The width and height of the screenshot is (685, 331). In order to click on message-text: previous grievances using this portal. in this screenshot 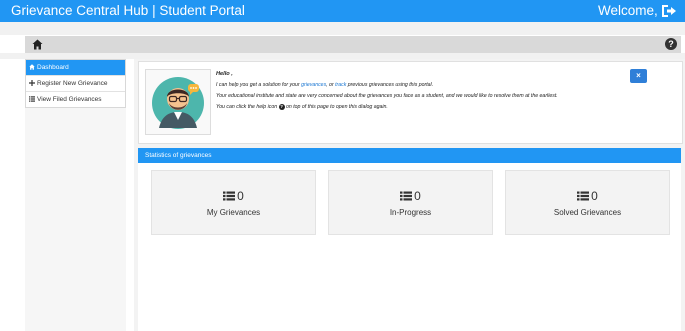, I will do `click(390, 85)`.